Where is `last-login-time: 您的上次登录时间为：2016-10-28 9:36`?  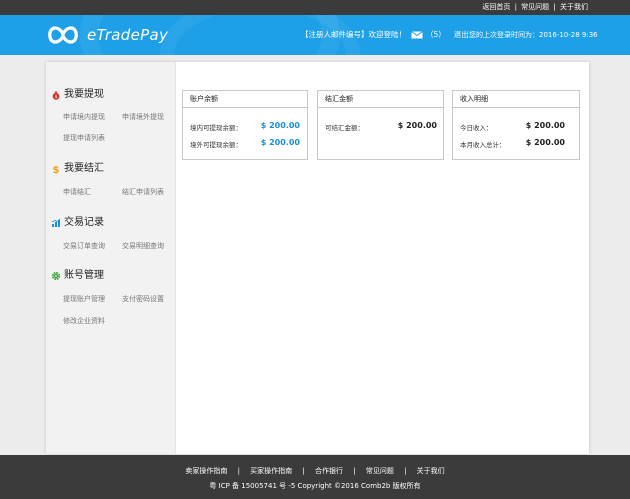 last-login-time: 您的上次登录时间为：2016-10-28 9:36 is located at coordinates (533, 35).